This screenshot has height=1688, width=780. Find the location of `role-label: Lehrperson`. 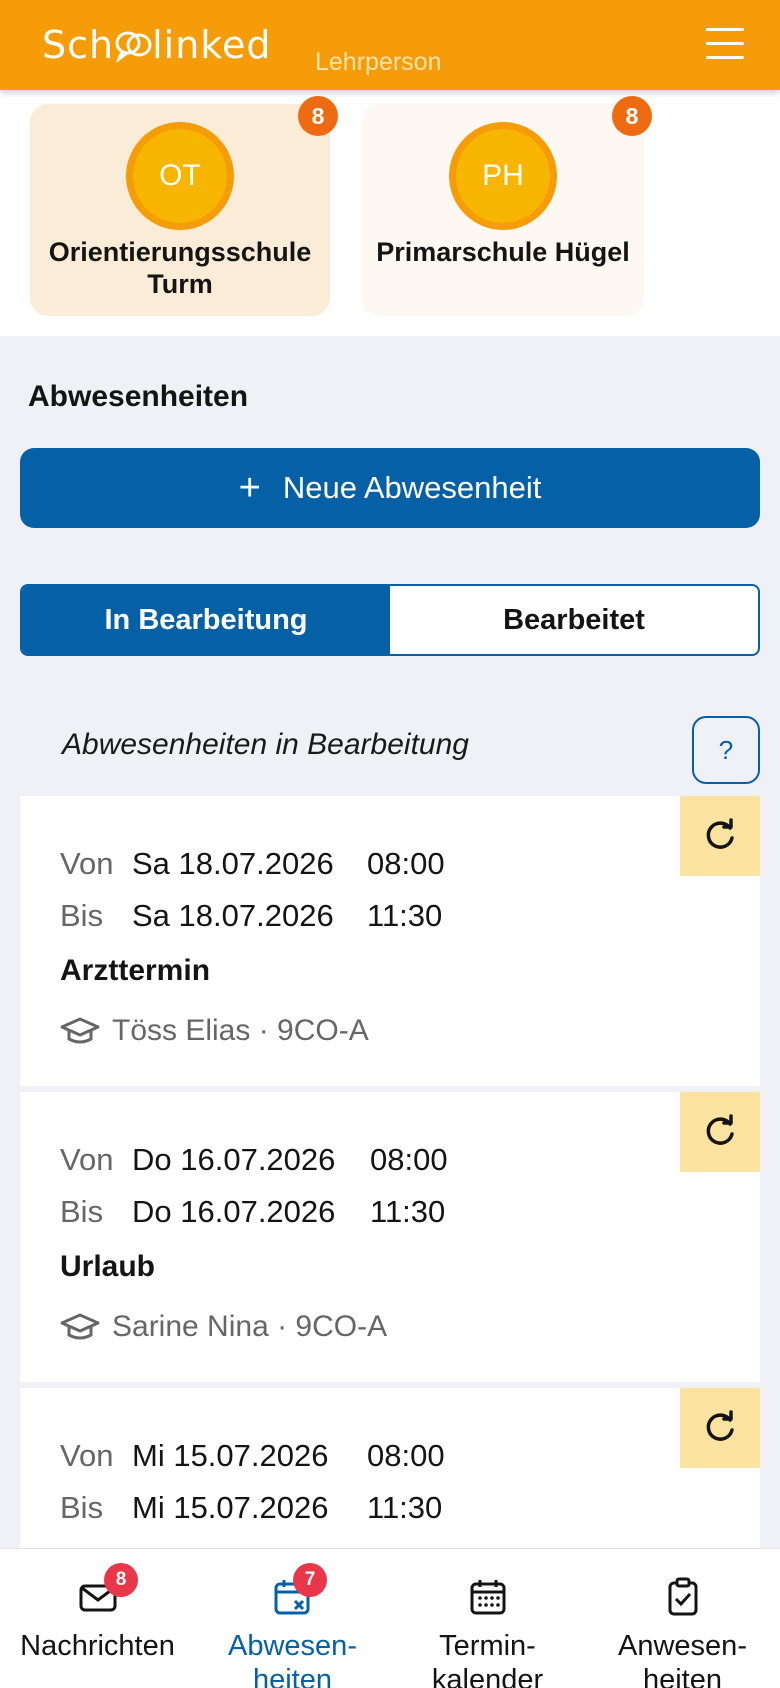

role-label: Lehrperson is located at coordinates (378, 62).